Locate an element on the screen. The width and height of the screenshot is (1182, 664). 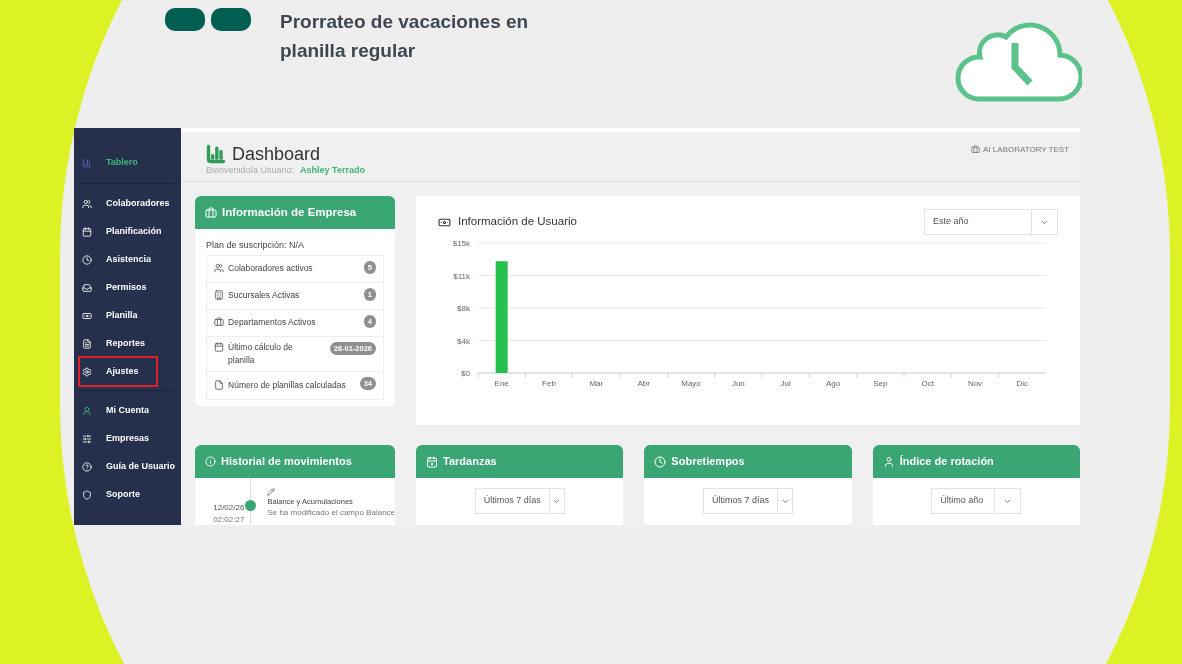
sidebar-item: Reportes is located at coordinates (128, 343).